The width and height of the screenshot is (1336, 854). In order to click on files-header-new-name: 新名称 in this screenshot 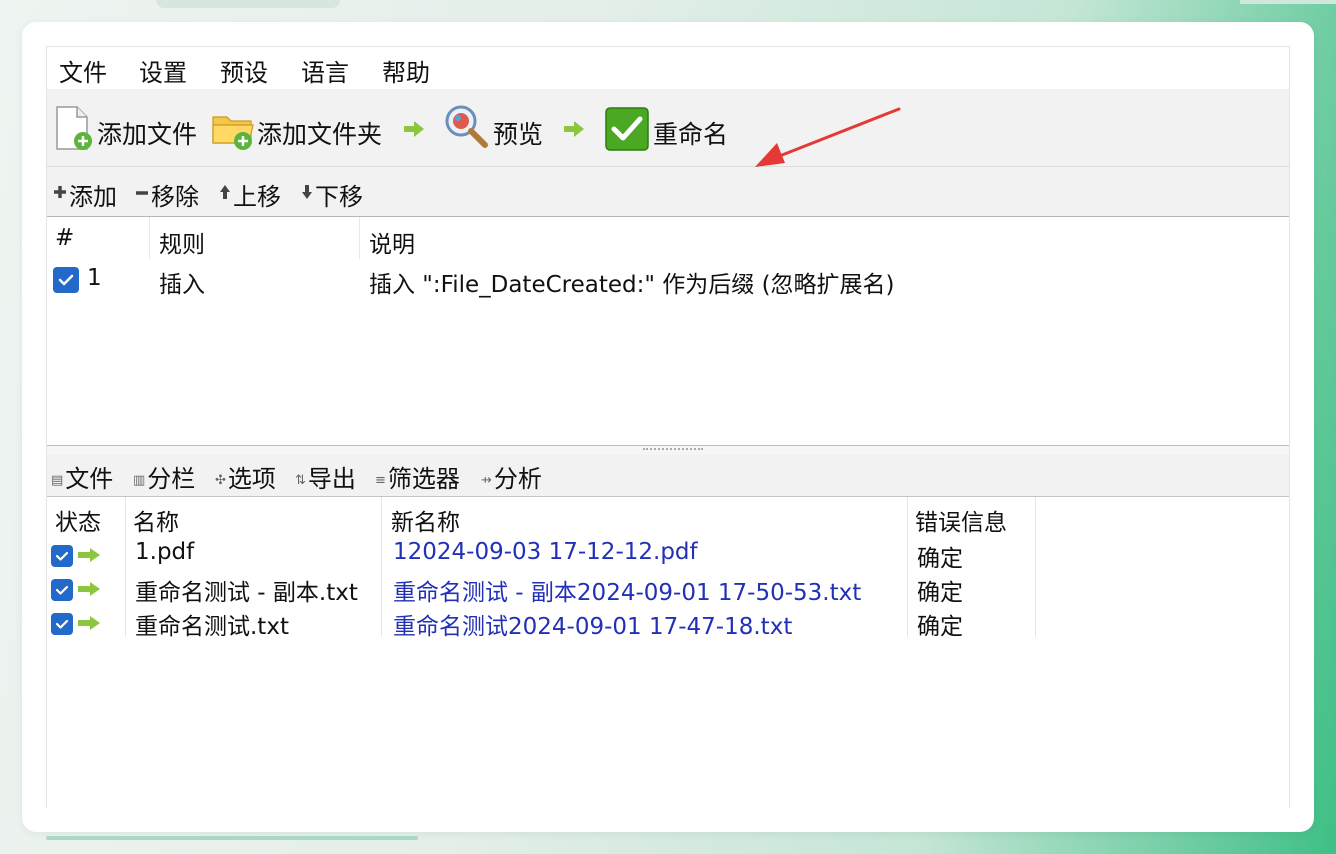, I will do `click(425, 520)`.